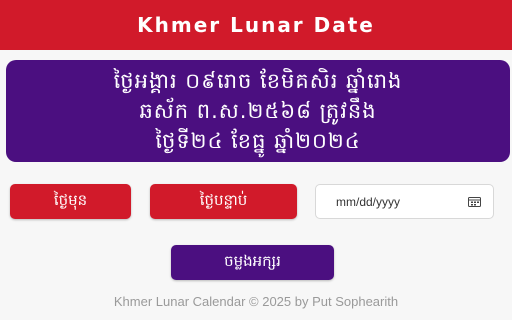 The height and width of the screenshot is (320, 512). I want to click on date-input: mm/dd/yyyy, so click(404, 201).